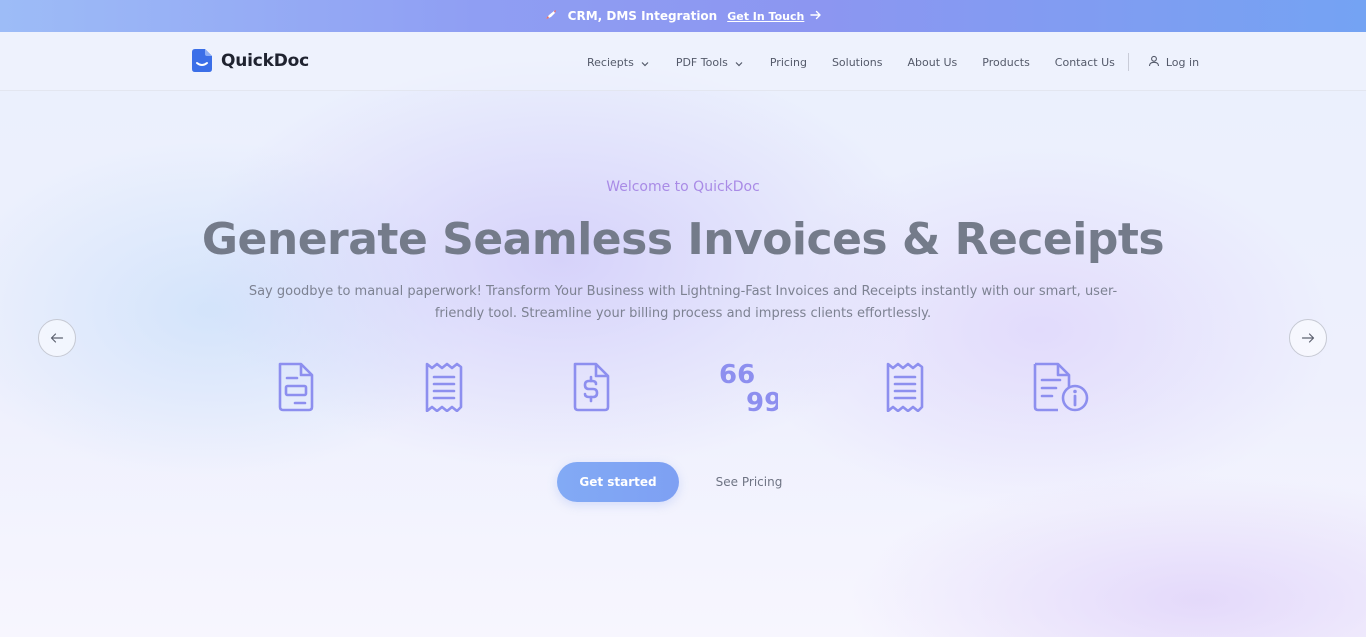 Image resolution: width=1366 pixels, height=637 pixels. I want to click on brand-name: QuickDoc, so click(265, 60).